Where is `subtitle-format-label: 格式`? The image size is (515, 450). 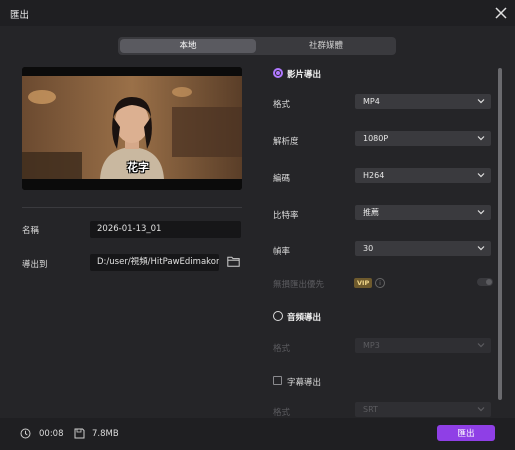
subtitle-format-label: 格式 is located at coordinates (282, 413).